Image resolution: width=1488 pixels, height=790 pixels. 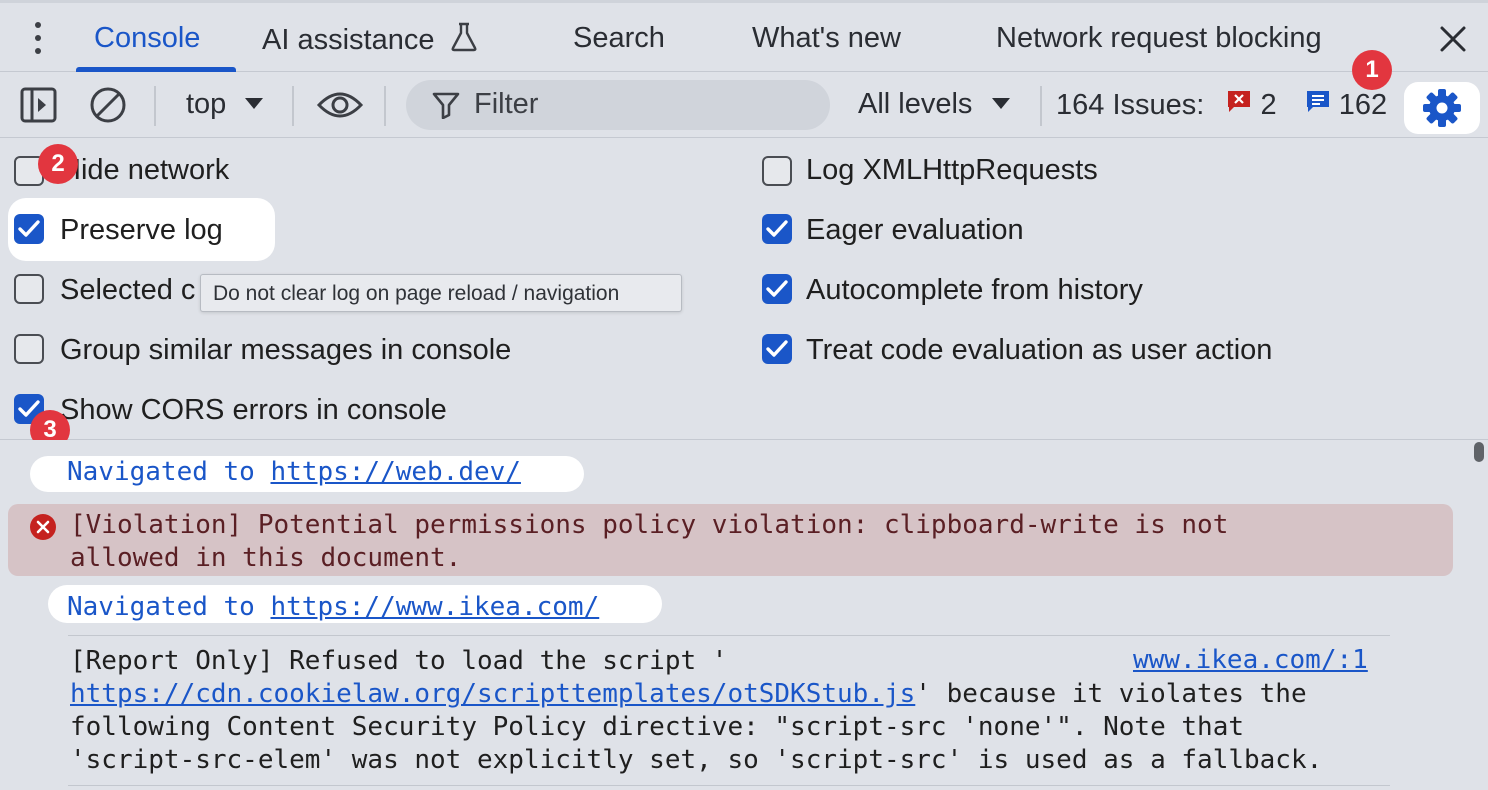 What do you see at coordinates (446, 105) in the screenshot?
I see `filter-icon` at bounding box center [446, 105].